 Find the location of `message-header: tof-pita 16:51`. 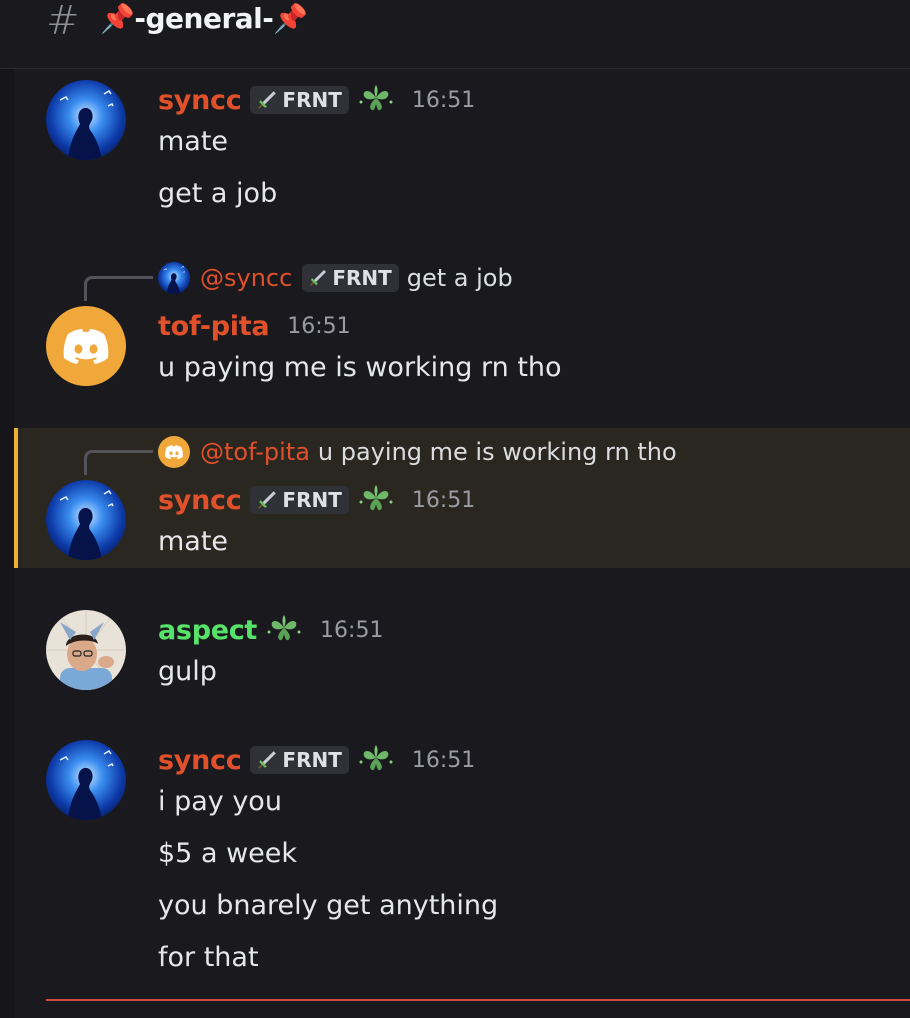

message-header: tof-pita 16:51 is located at coordinates (254, 326).